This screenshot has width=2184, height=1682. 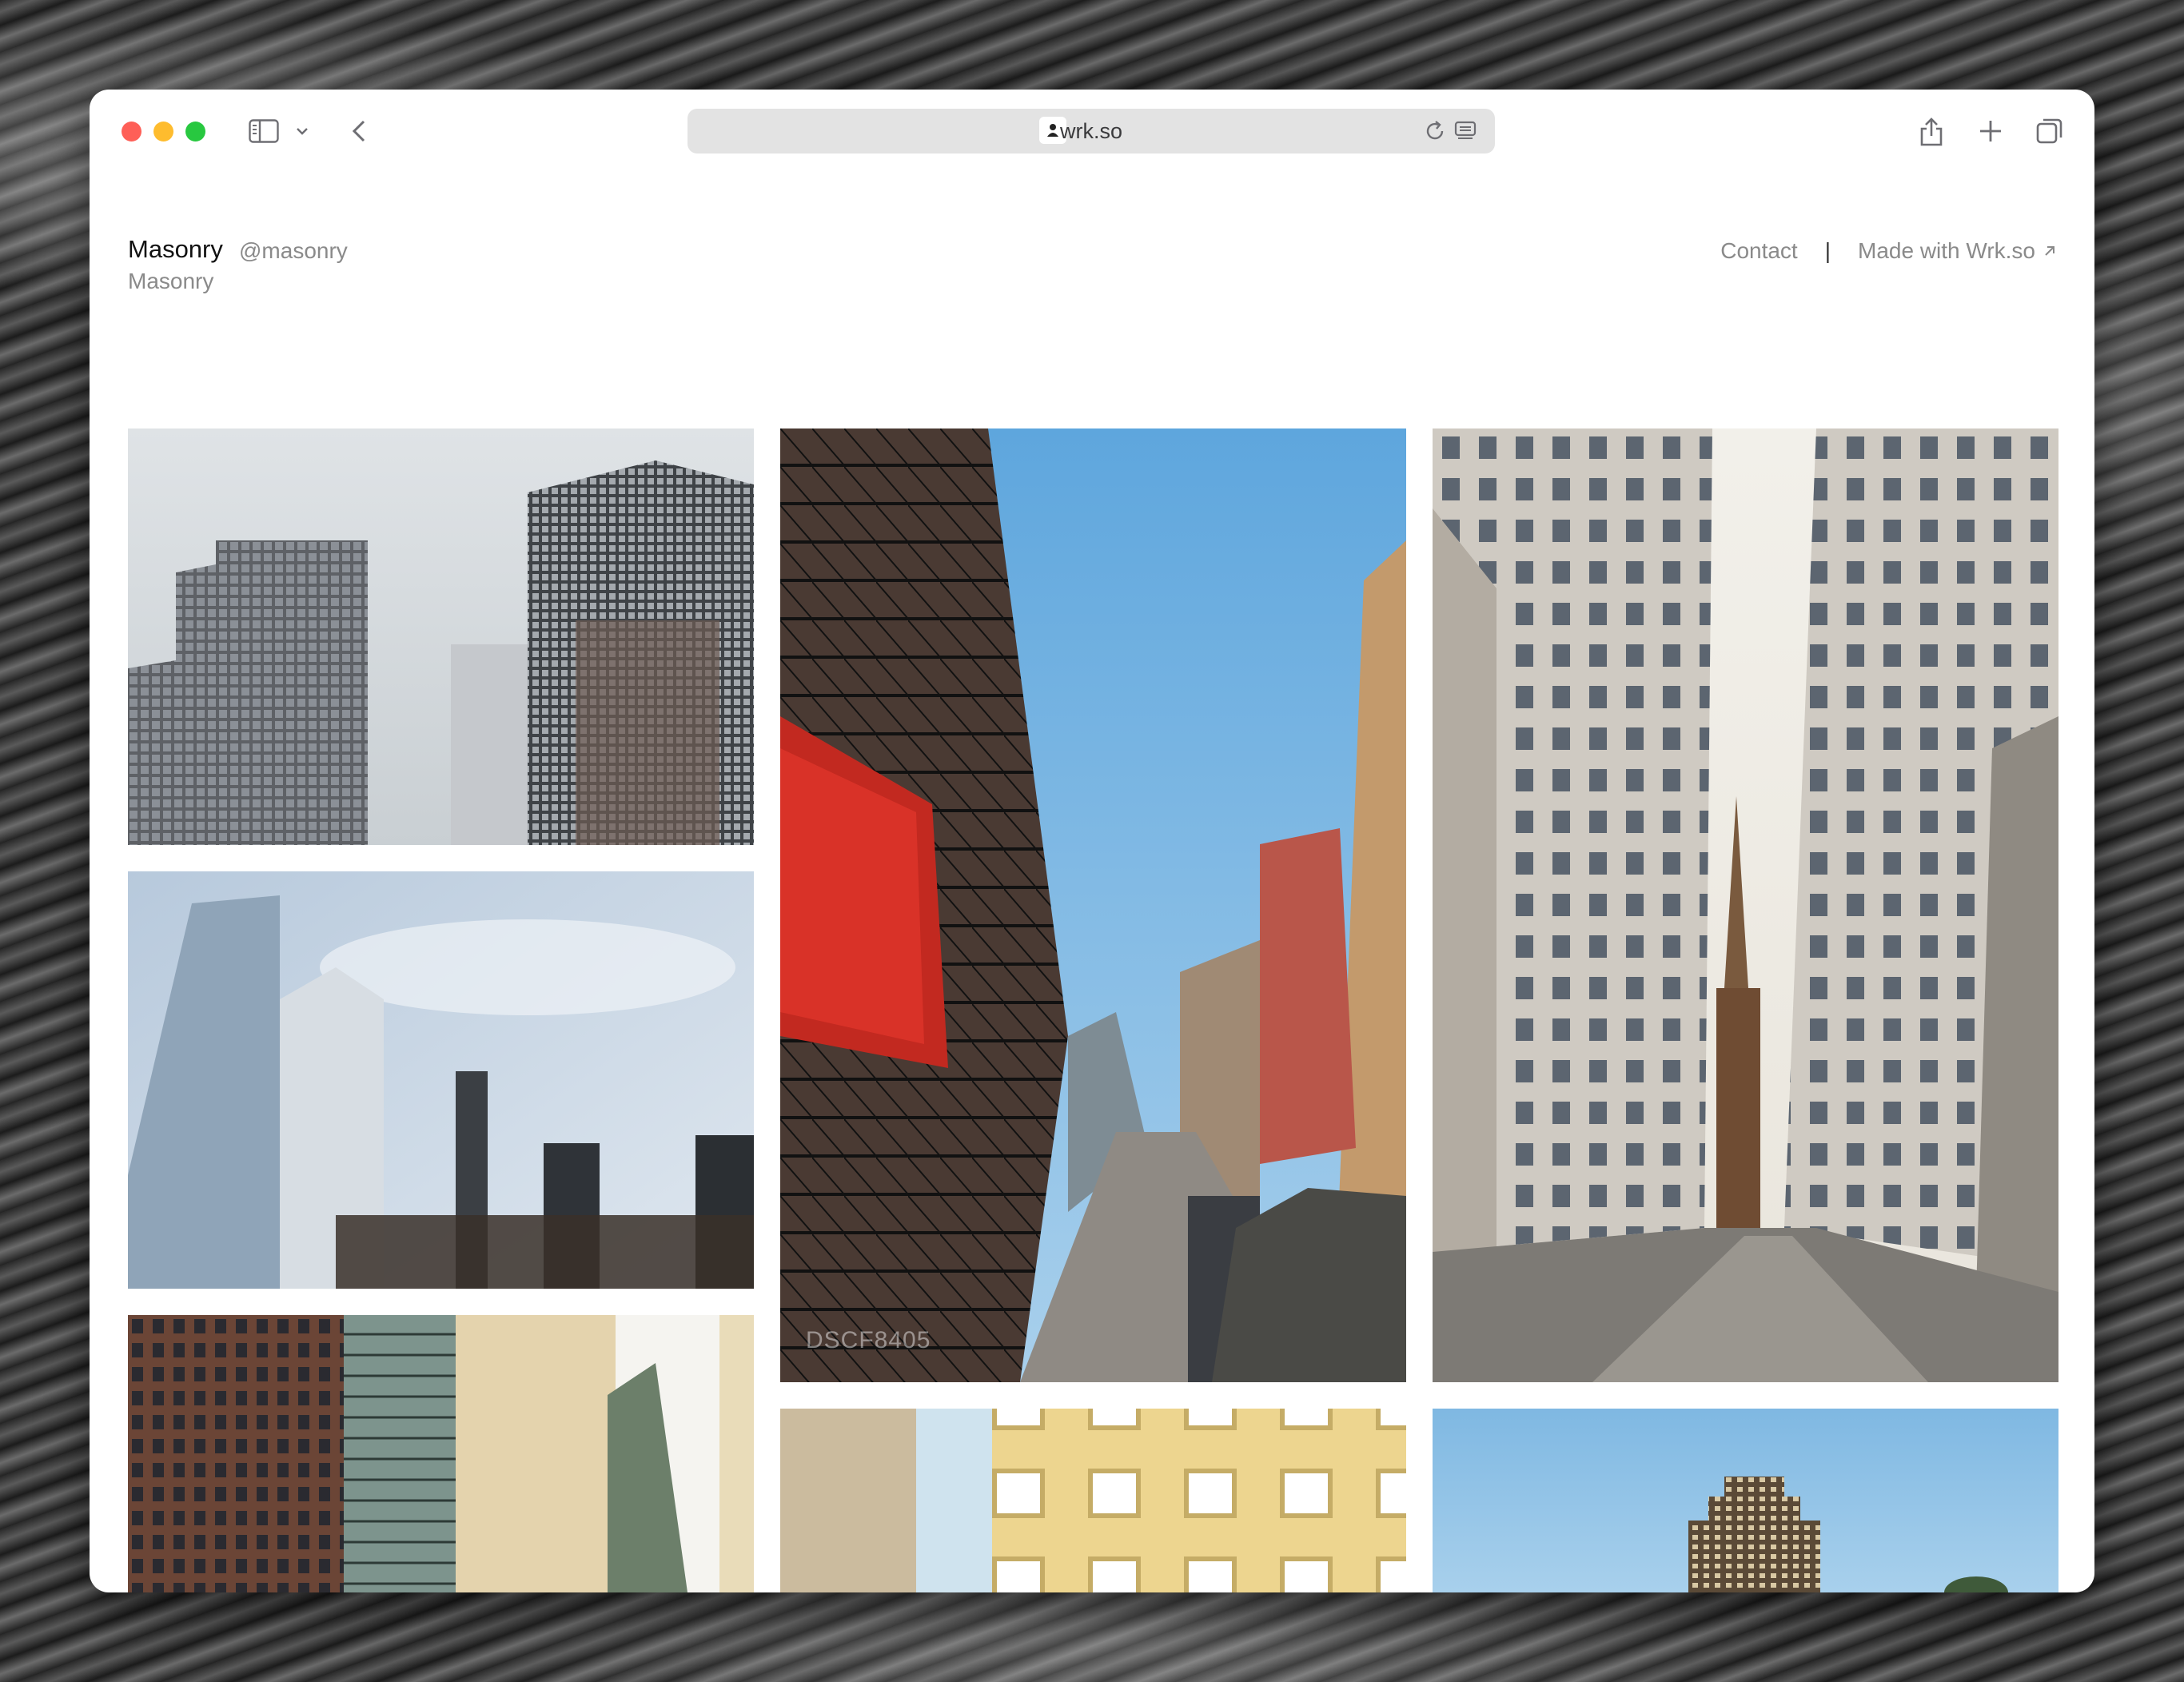 What do you see at coordinates (263, 131) in the screenshot?
I see `sidebar-icon` at bounding box center [263, 131].